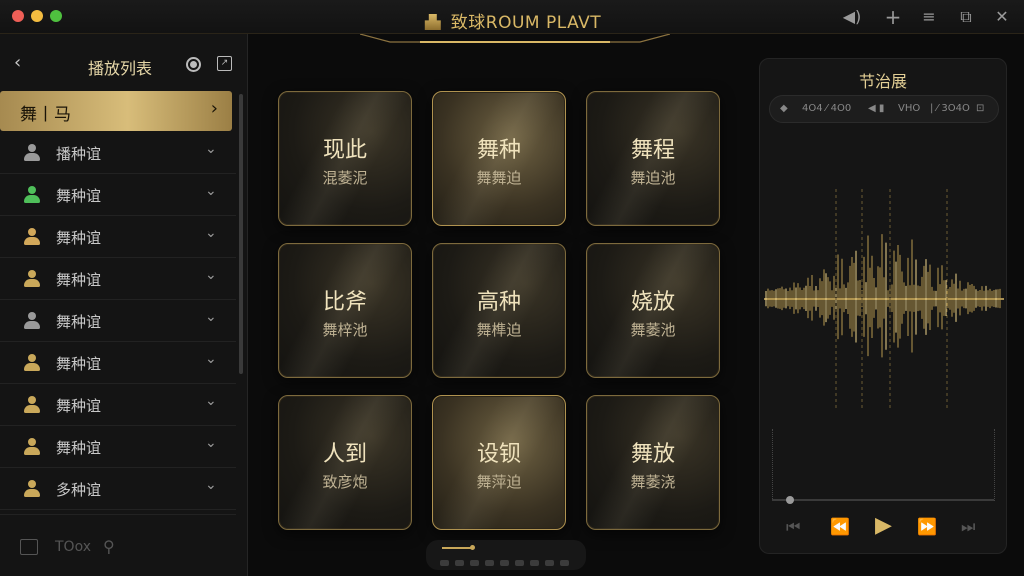  I want to click on panel-tool: 4O4 ⁄ 4O0, so click(826, 108).